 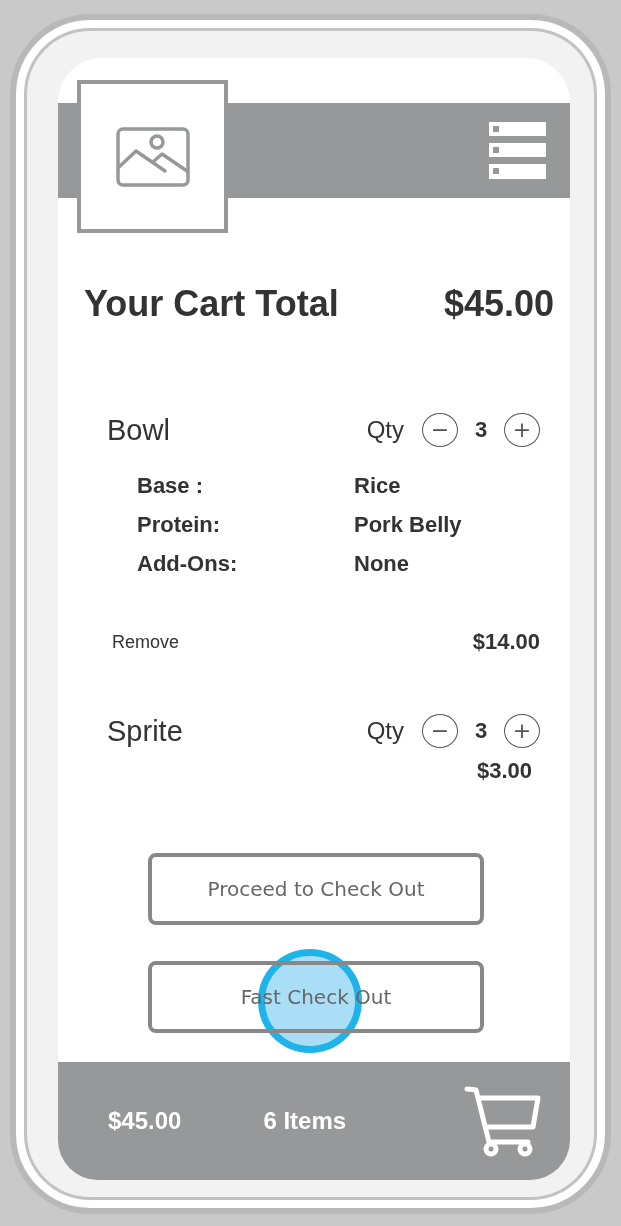 What do you see at coordinates (517, 150) in the screenshot?
I see `menu-icon` at bounding box center [517, 150].